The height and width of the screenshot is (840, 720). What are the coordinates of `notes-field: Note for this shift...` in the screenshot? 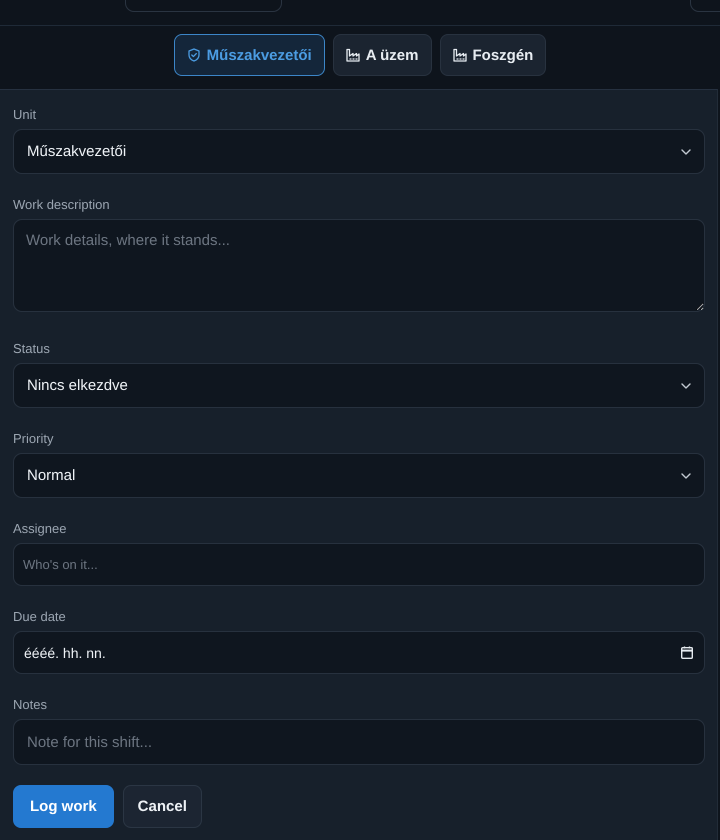 It's located at (359, 742).